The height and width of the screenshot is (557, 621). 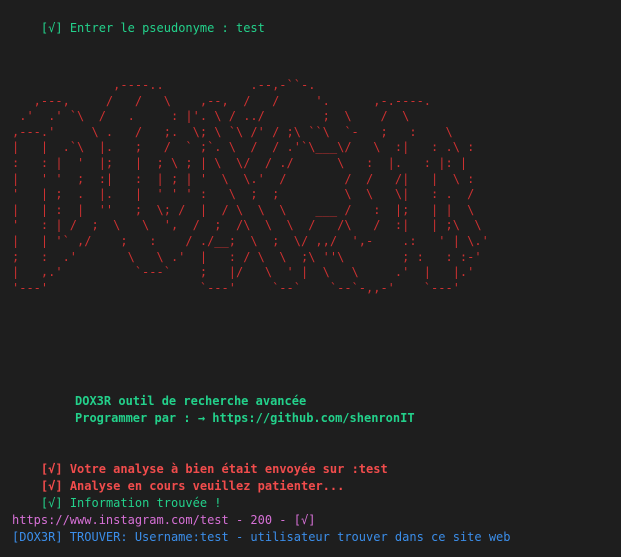 I want to click on banner-title: DOX3R outil de recherche avancée, so click(x=191, y=401).